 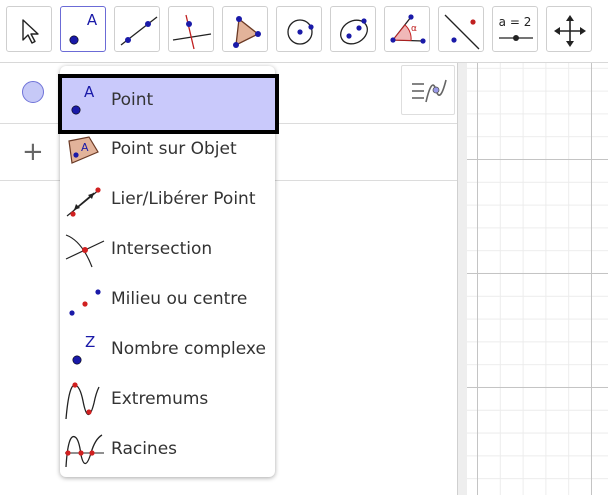 What do you see at coordinates (247, 32) in the screenshot?
I see `polygon-icon` at bounding box center [247, 32].